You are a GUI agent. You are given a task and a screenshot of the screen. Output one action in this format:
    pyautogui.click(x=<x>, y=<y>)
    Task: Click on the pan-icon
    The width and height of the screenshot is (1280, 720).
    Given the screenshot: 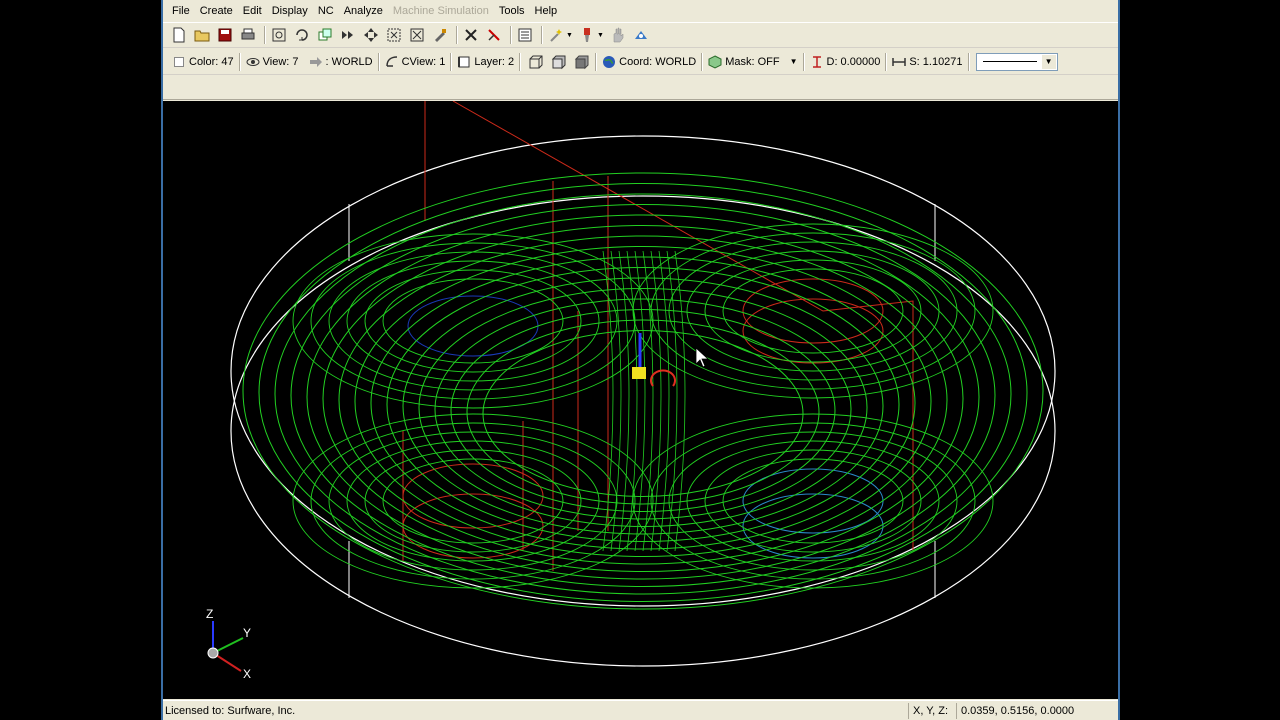 What is the action you would take?
    pyautogui.click(x=371, y=35)
    